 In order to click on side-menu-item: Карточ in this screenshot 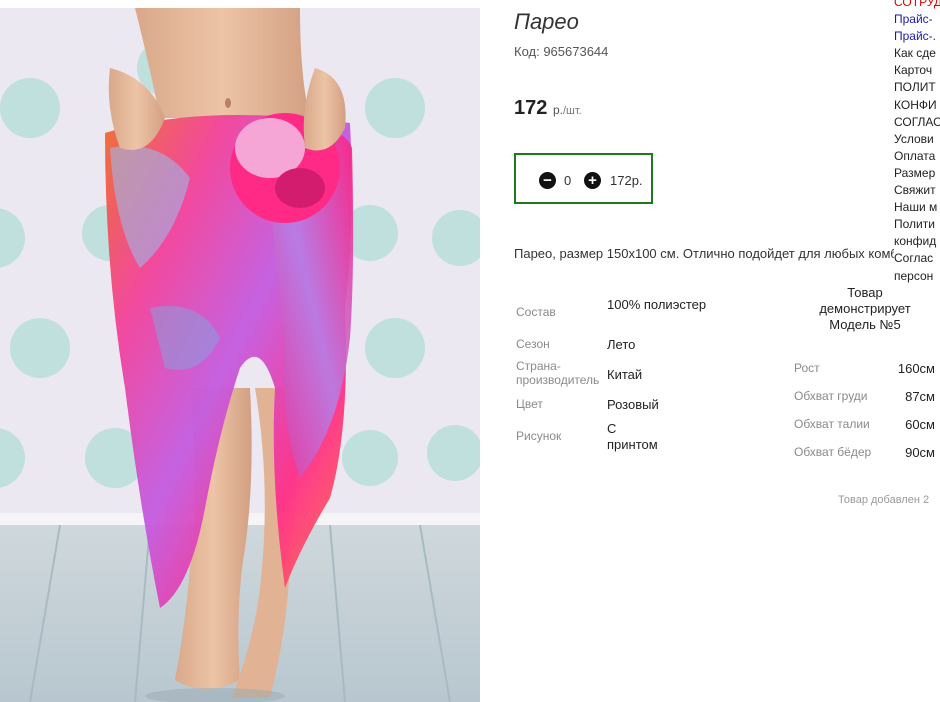, I will do `click(917, 70)`.